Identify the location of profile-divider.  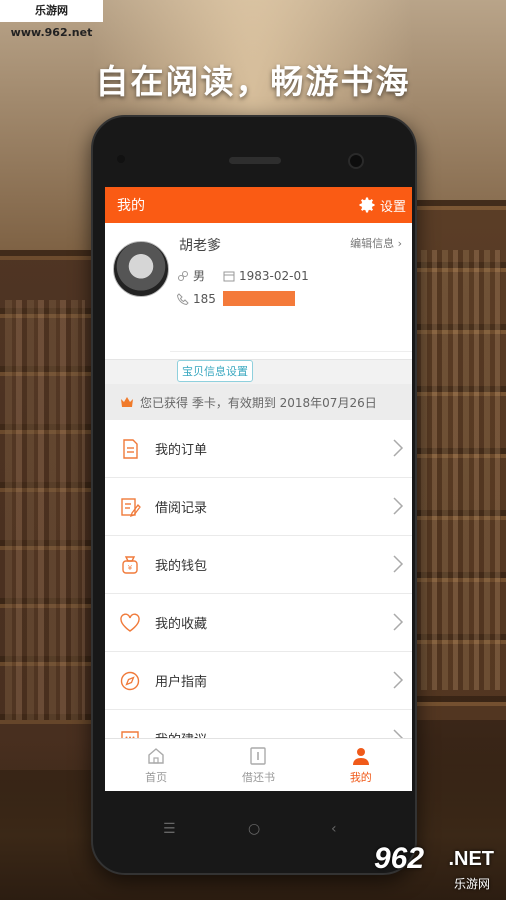
(291, 351).